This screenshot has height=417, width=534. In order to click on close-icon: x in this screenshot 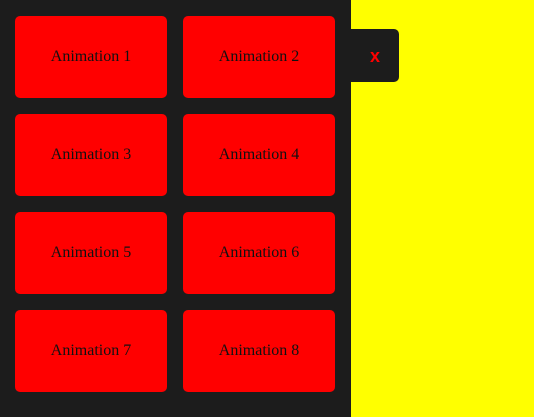, I will do `click(374, 55)`.